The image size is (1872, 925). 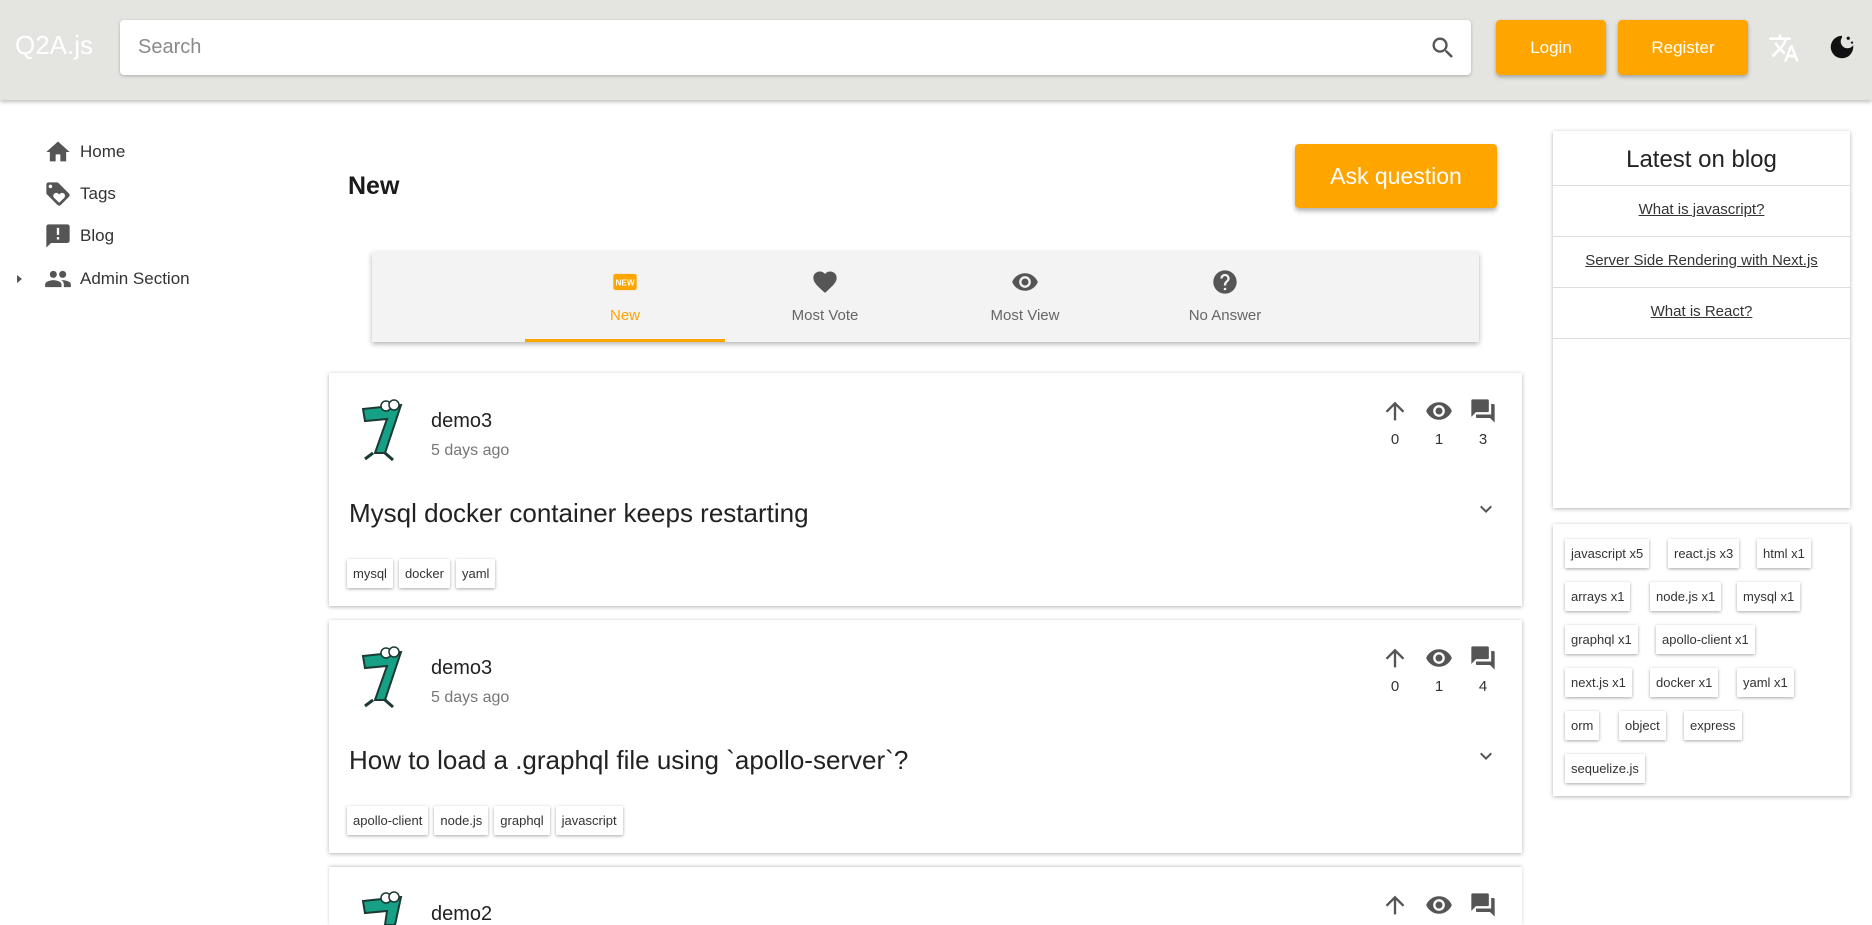 I want to click on sort-tabs: NEW New Most Vote Most View No Answer, so click(x=925, y=297).